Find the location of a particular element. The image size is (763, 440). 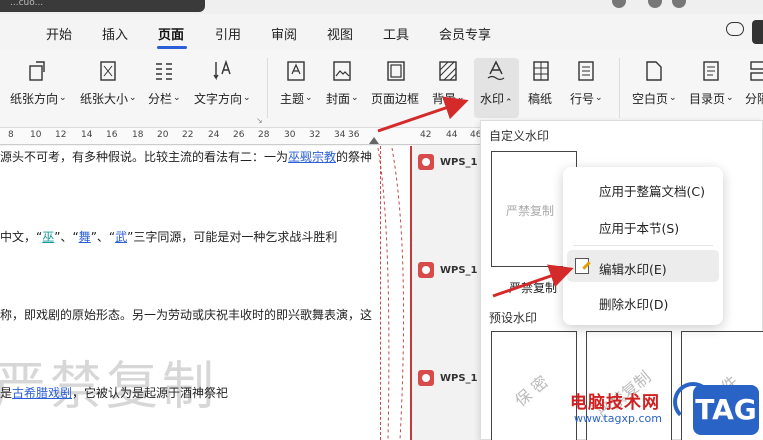

section-break-button: 分隔 is located at coordinates (754, 83).